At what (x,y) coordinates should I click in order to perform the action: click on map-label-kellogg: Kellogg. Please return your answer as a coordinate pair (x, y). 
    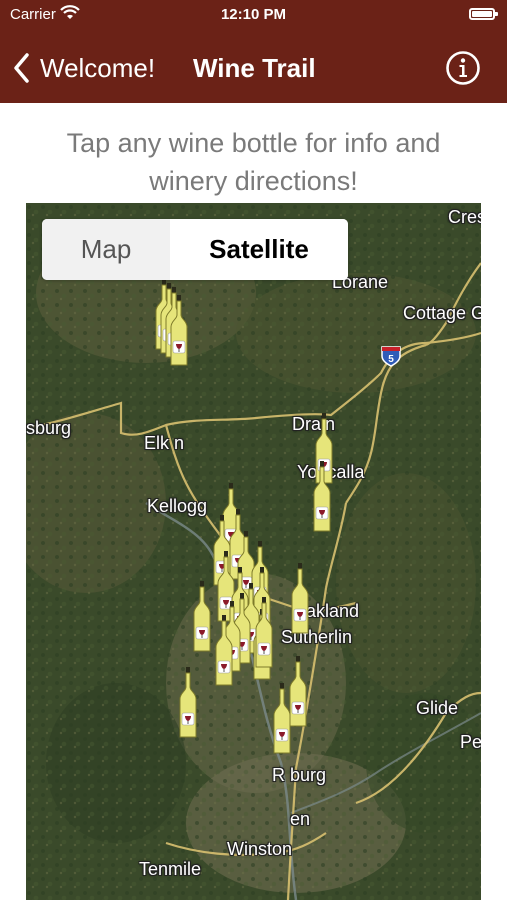
    Looking at the image, I should click on (177, 506).